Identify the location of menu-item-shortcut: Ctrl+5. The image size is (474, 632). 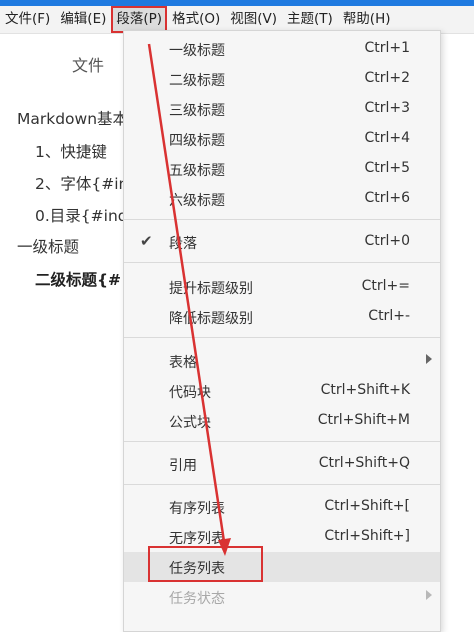
(387, 168).